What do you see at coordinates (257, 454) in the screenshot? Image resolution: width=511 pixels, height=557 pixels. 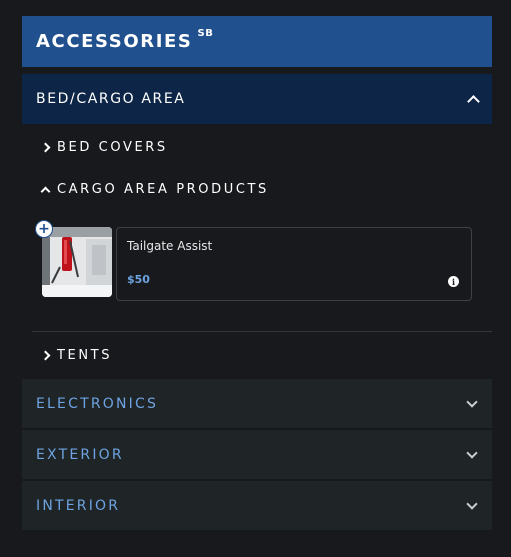 I see `section-exterior: EXTERIOR` at bounding box center [257, 454].